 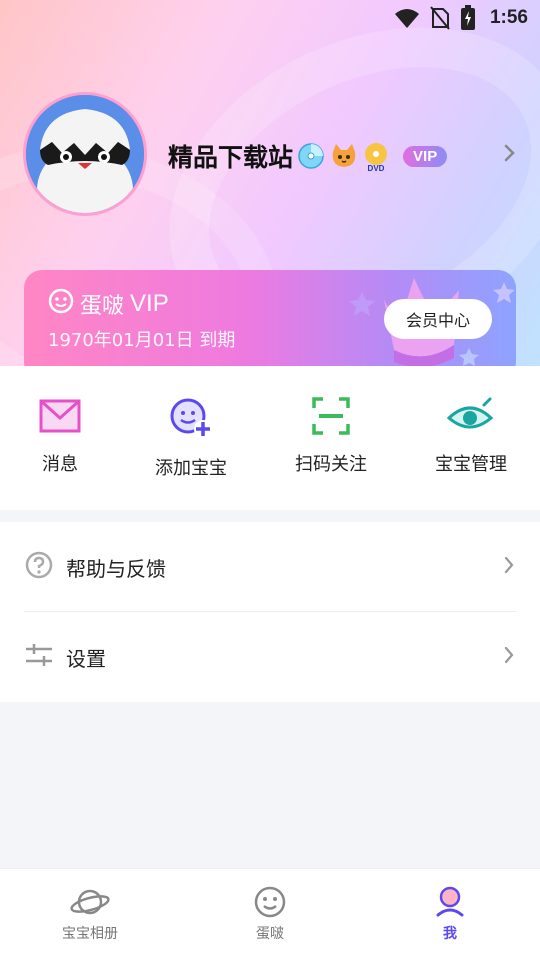 I want to click on status-time: 1:56, so click(x=508, y=17).